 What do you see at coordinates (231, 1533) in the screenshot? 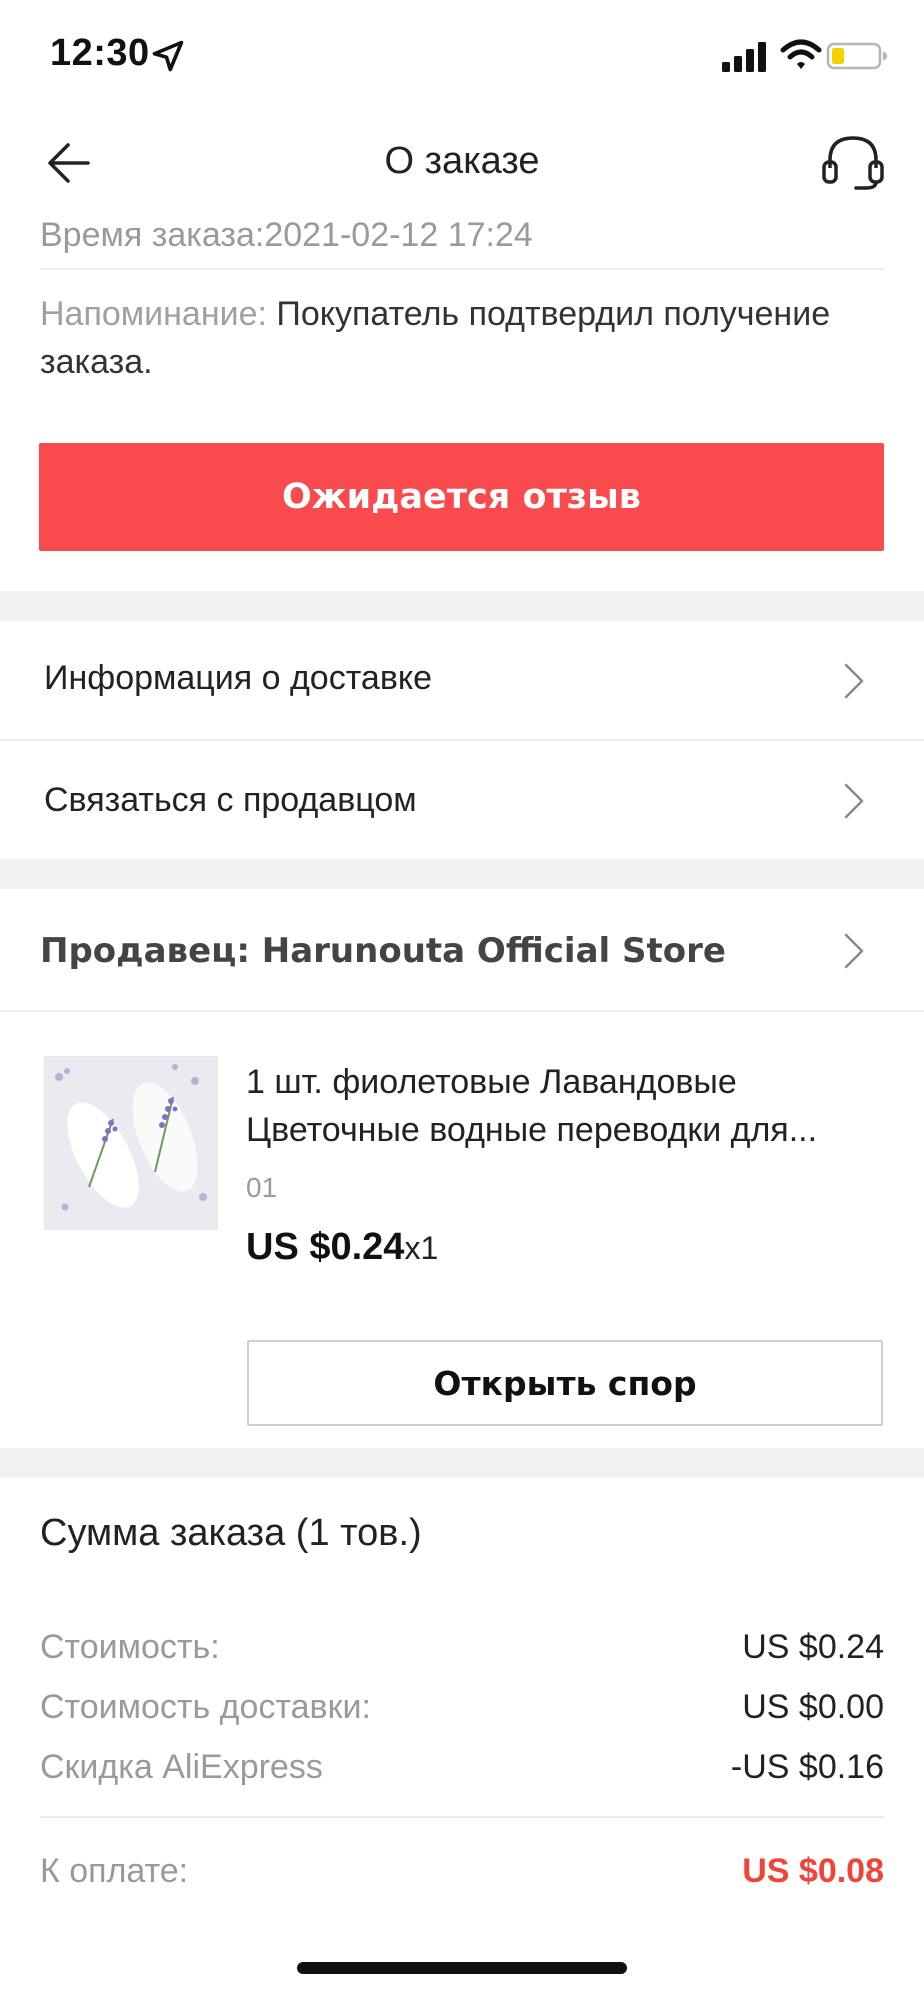
I see `summary-title: Сумма заказа (1 тов.)` at bounding box center [231, 1533].